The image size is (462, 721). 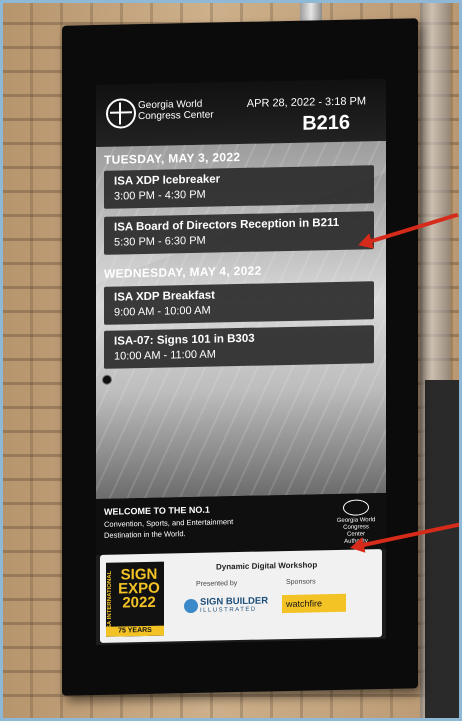 I want to click on event-time: 9:00 AM - 10:00 AM, so click(x=162, y=311).